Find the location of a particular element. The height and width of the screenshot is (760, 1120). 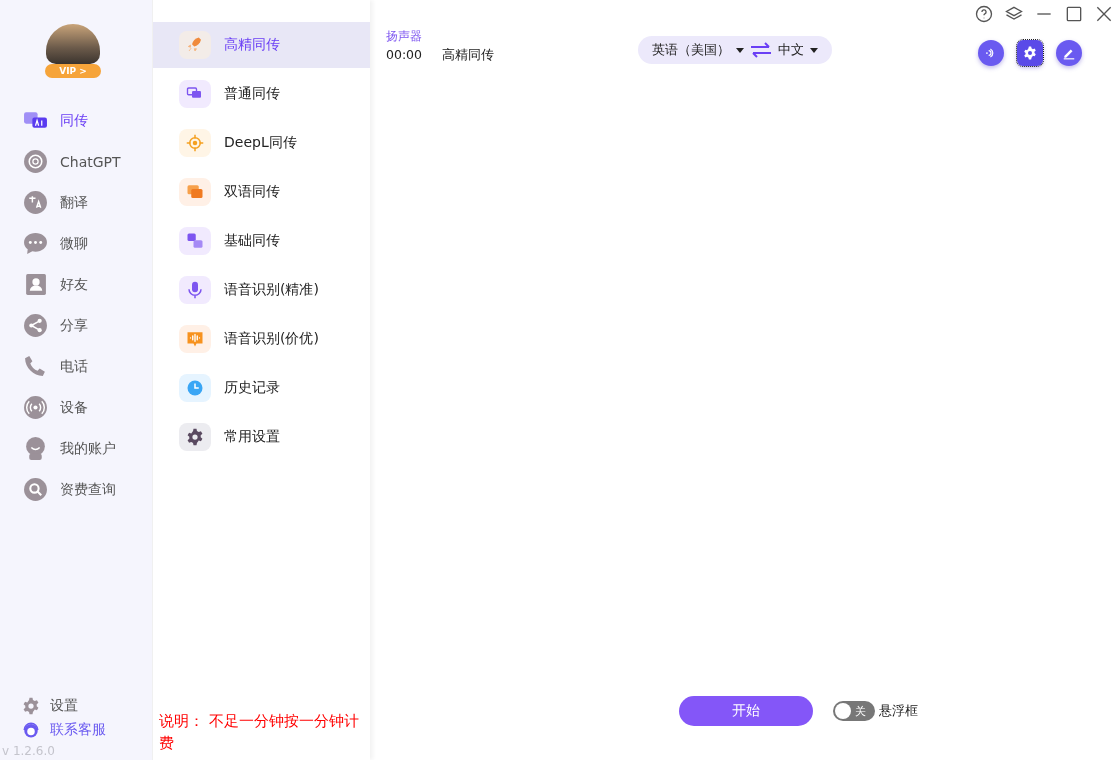

audio-source-label: 扬声器 is located at coordinates (404, 36).